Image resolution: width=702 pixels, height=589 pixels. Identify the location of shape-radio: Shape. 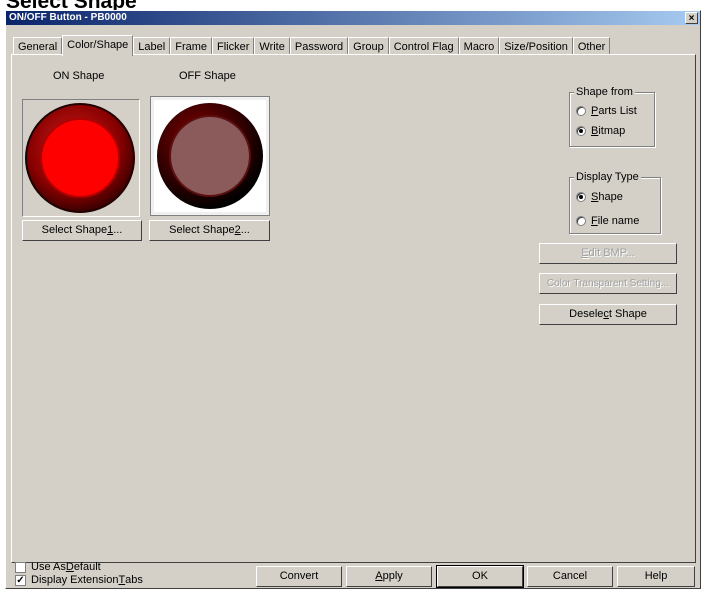
(599, 197).